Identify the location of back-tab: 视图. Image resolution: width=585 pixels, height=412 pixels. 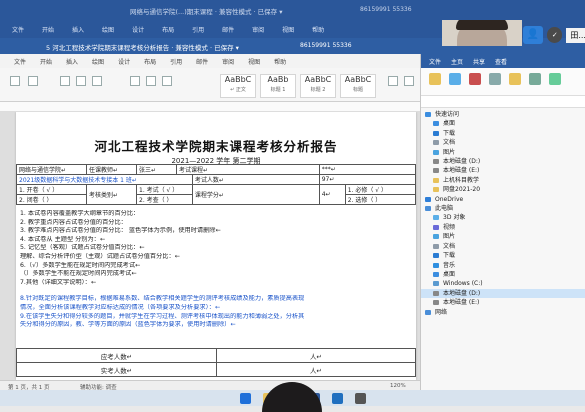
(288, 29).